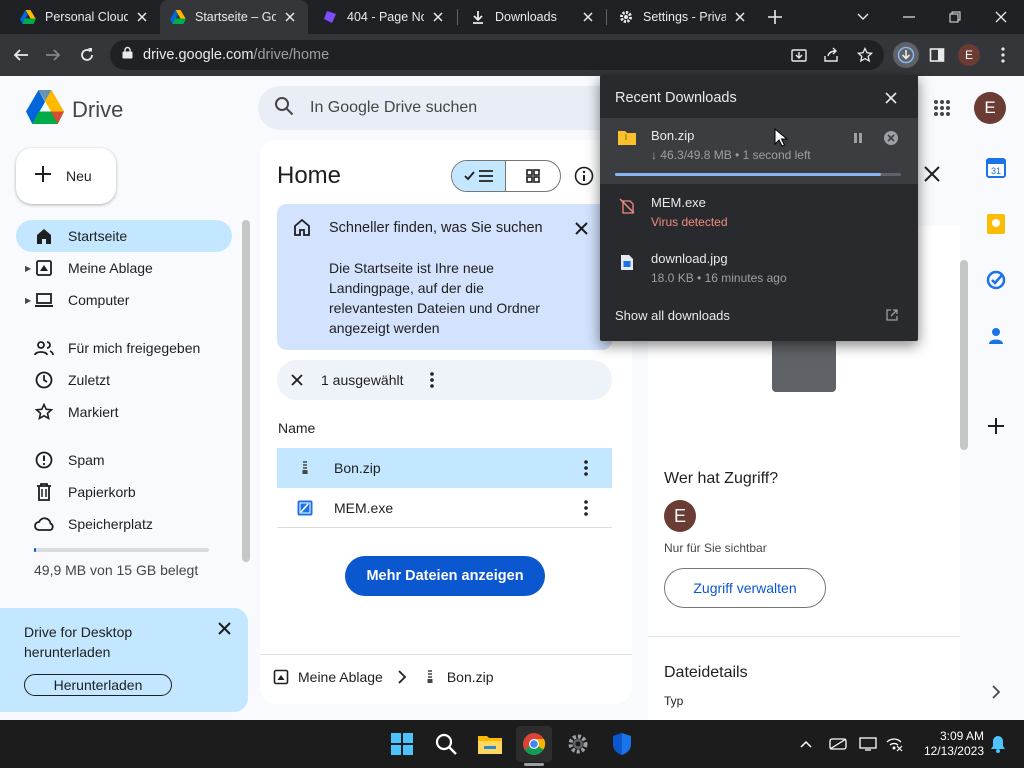  I want to click on tab-404: 404 - Page Not, so click(384, 17).